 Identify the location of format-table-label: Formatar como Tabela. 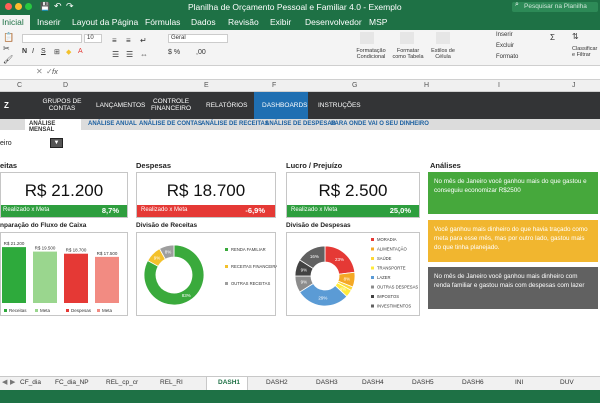
(408, 54).